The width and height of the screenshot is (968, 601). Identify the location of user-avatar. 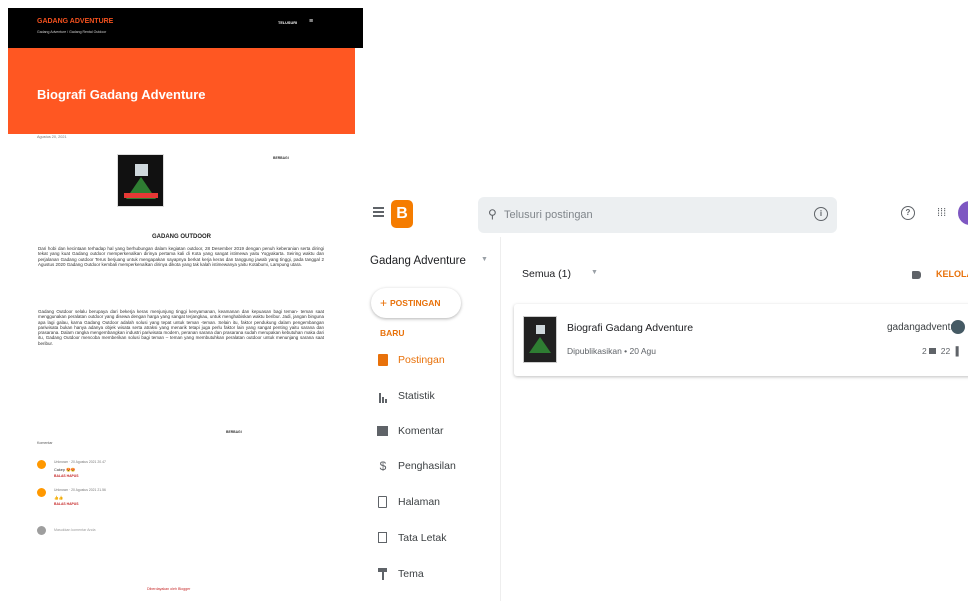
(41, 530).